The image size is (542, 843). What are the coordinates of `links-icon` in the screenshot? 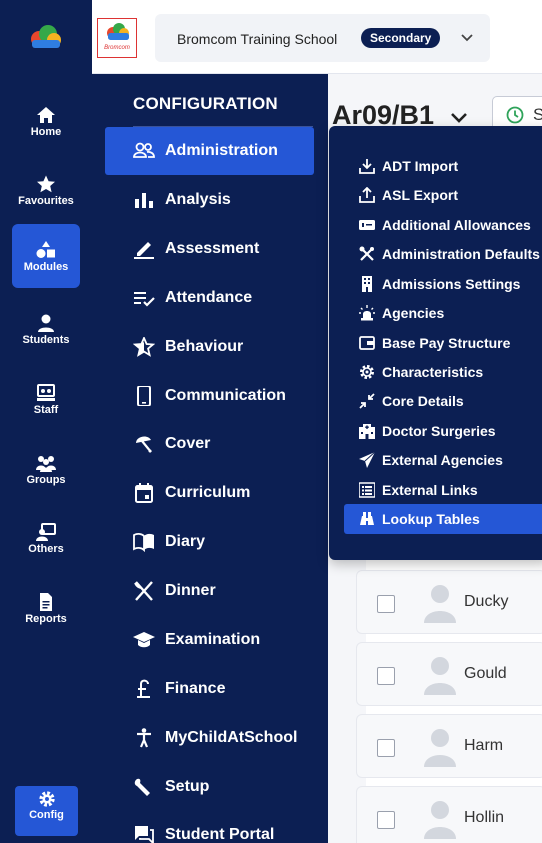 It's located at (367, 490).